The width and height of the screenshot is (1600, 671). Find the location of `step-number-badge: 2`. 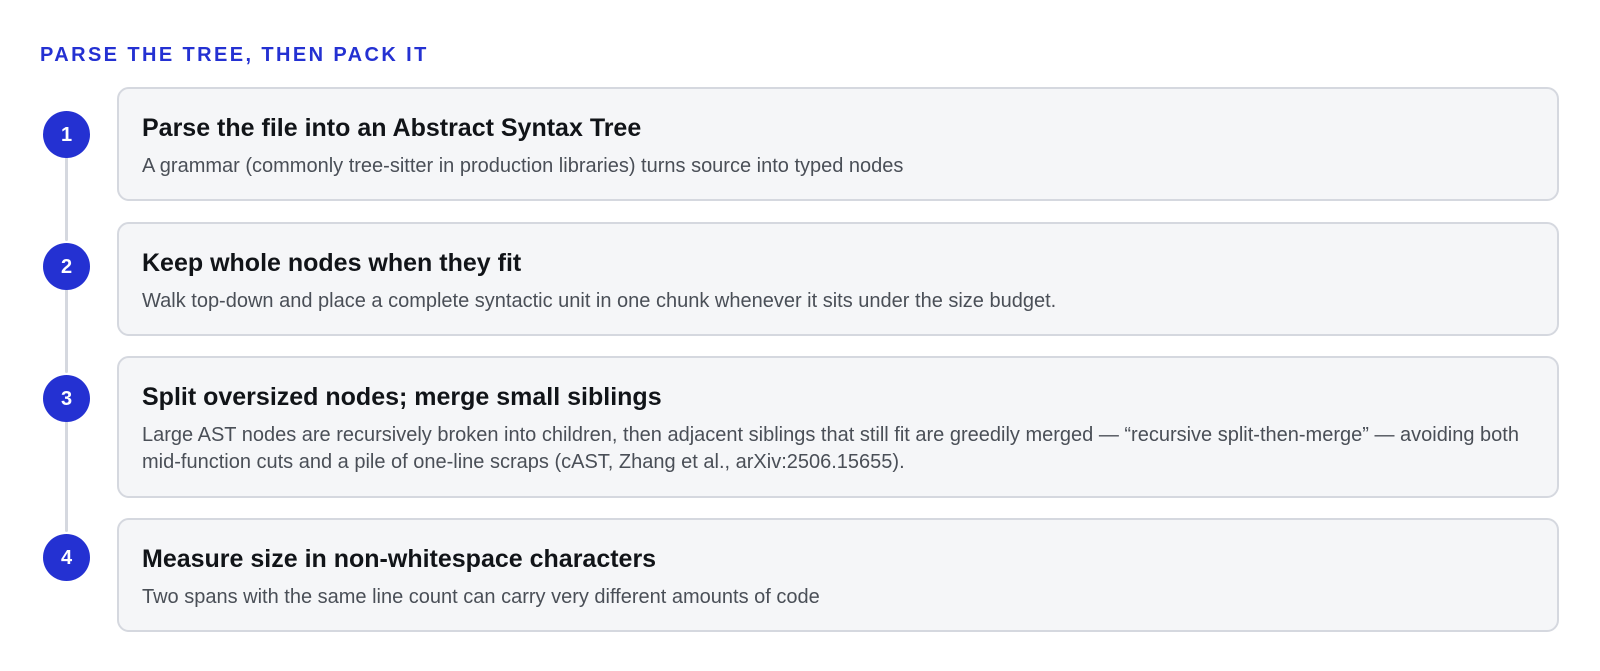

step-number-badge: 2 is located at coordinates (66, 266).